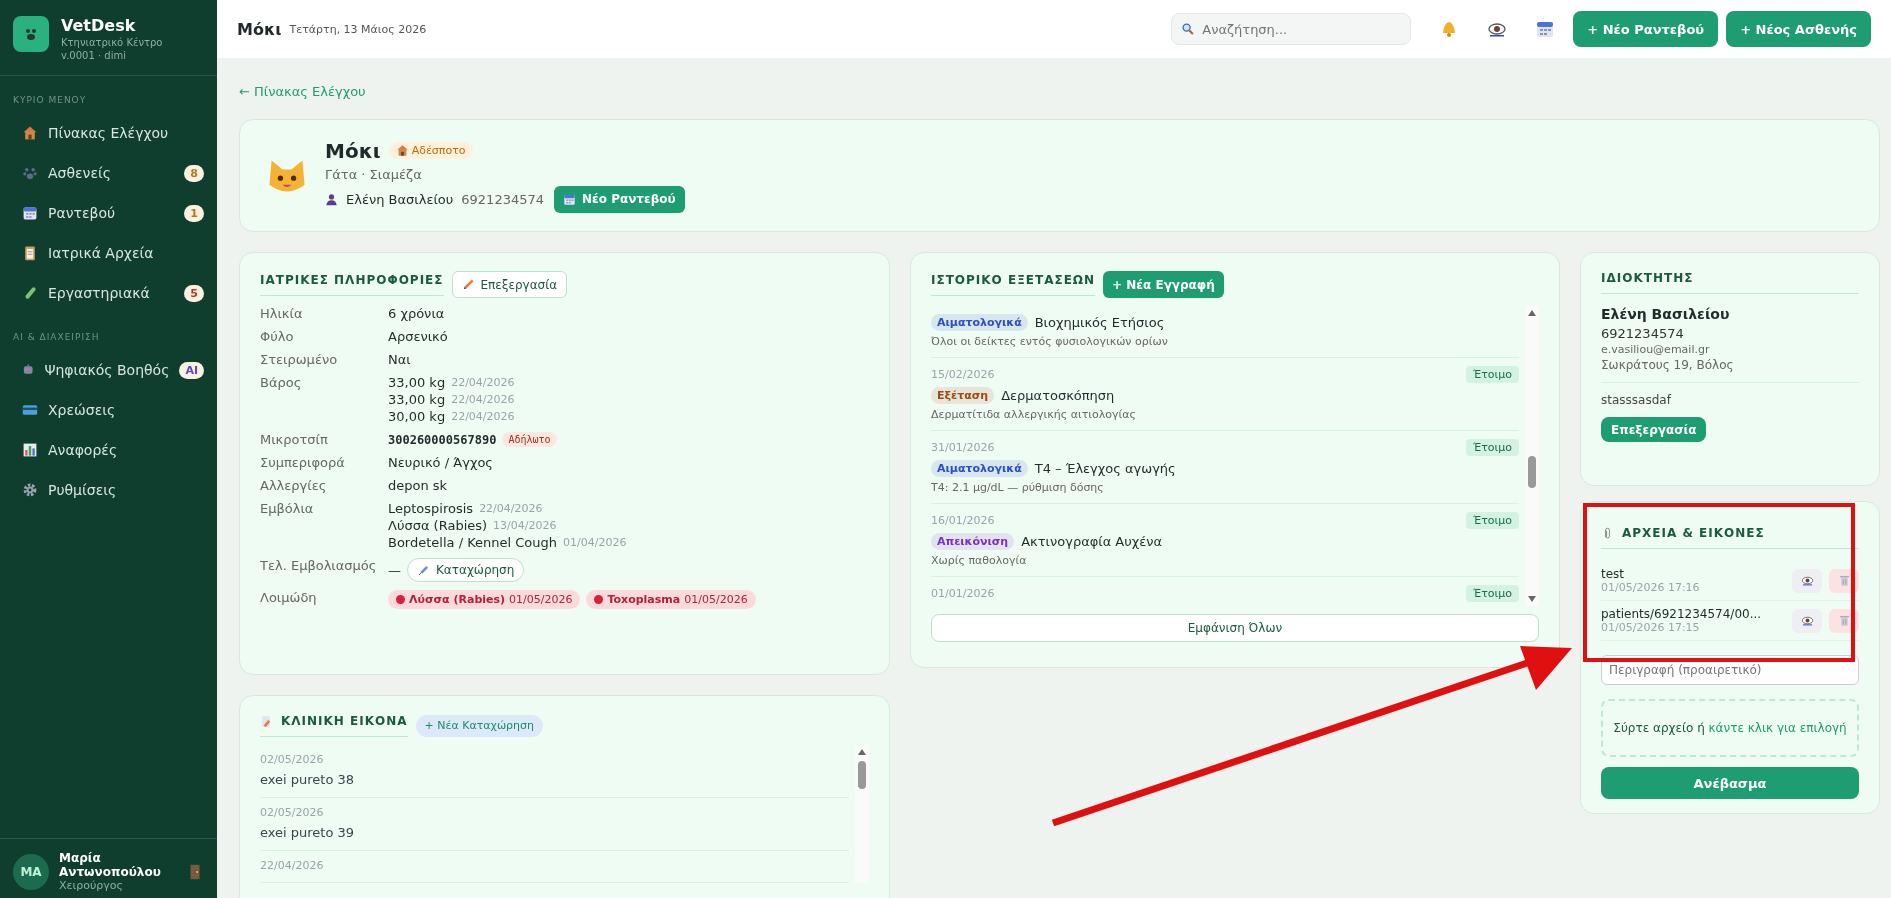 The image size is (1891, 898). Describe the element at coordinates (1034, 414) in the screenshot. I see `exam-note: Δερματίτιδα αλλεργικής αιτιολογίας` at that location.